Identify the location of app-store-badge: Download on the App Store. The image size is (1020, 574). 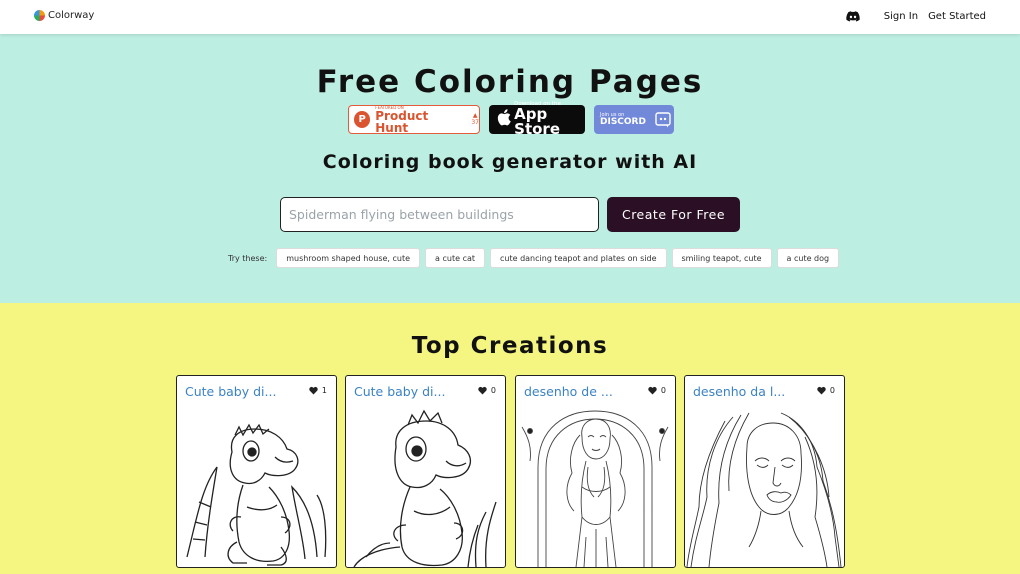
(537, 120).